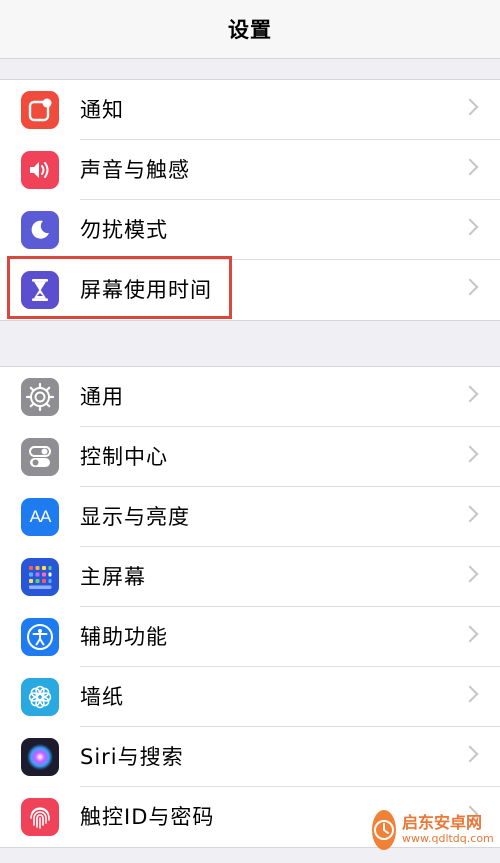 Image resolution: width=500 pixels, height=863 pixels. I want to click on settings-row-wallpaper: 墙纸, so click(250, 697).